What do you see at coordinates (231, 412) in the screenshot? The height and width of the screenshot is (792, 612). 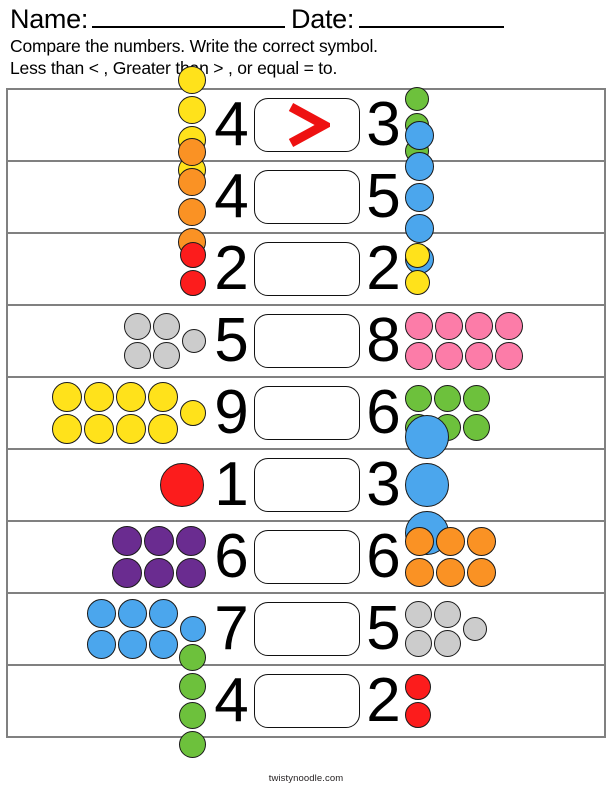 I see `left-number: 9` at bounding box center [231, 412].